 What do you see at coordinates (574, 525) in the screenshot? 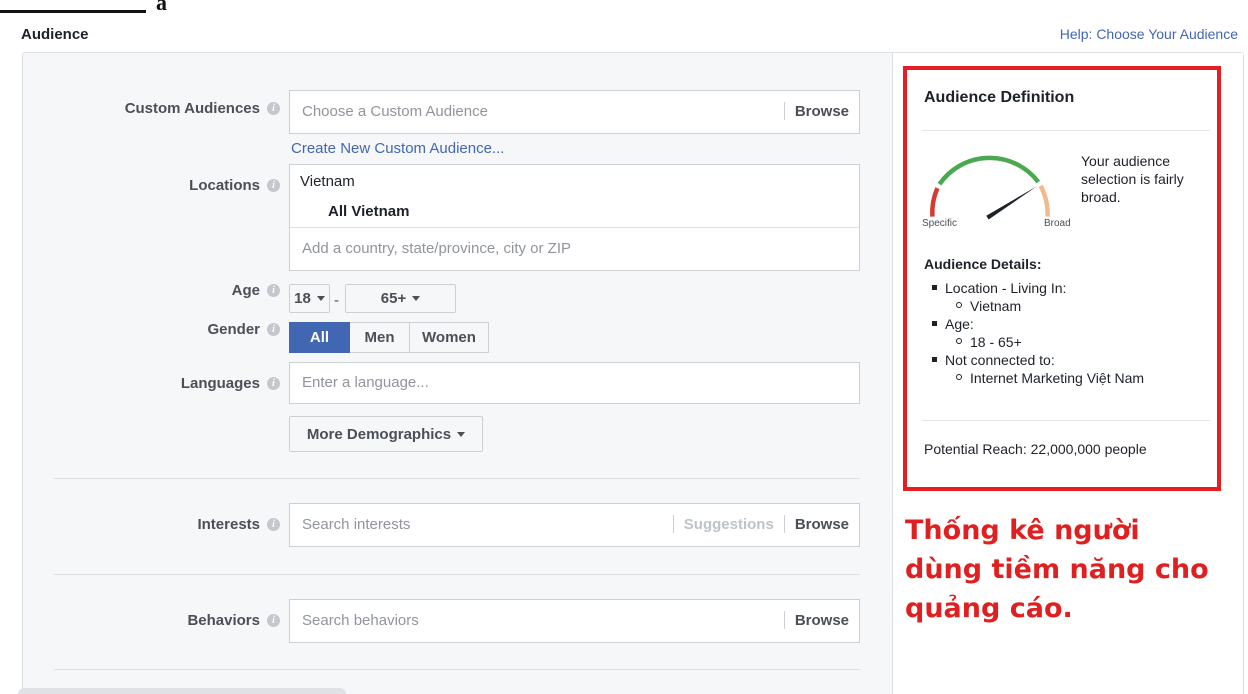
I see `interests-input: Search interests Suggestions Browse` at bounding box center [574, 525].